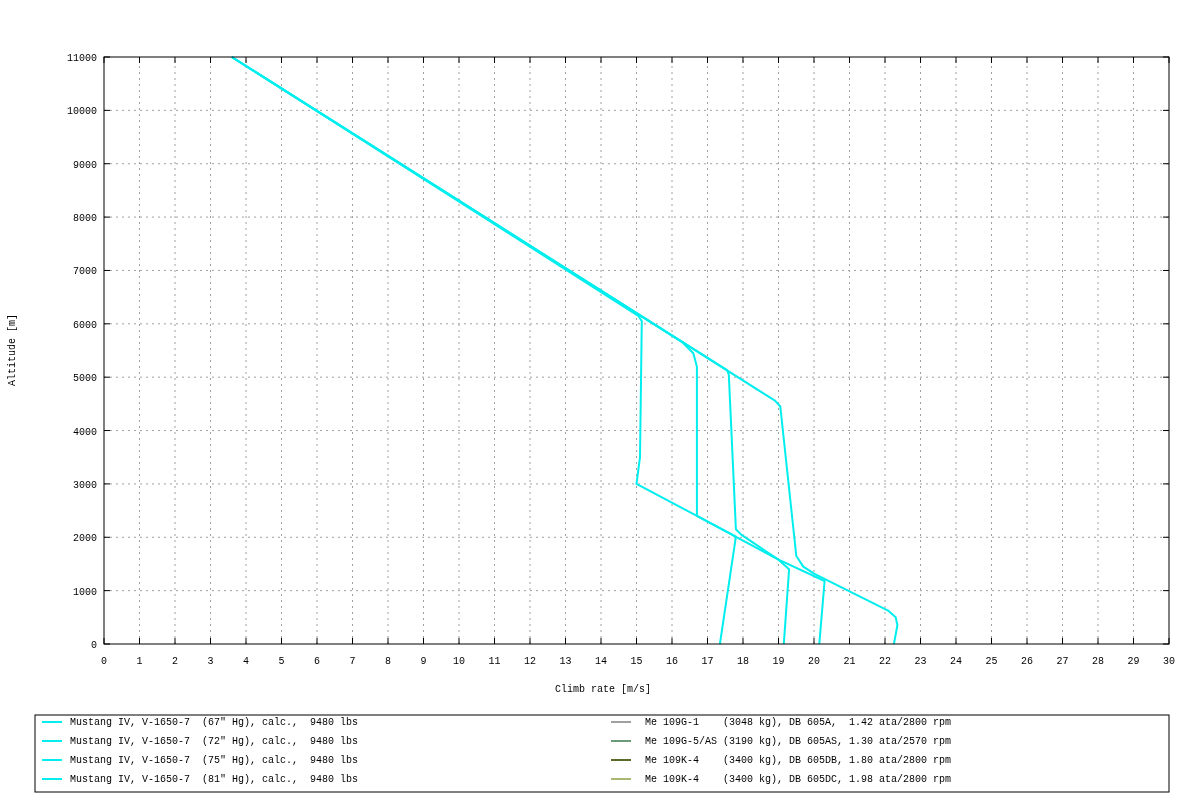 The image size is (1200, 800). I want to click on y-axis-title: Altitude [m], so click(12, 350).